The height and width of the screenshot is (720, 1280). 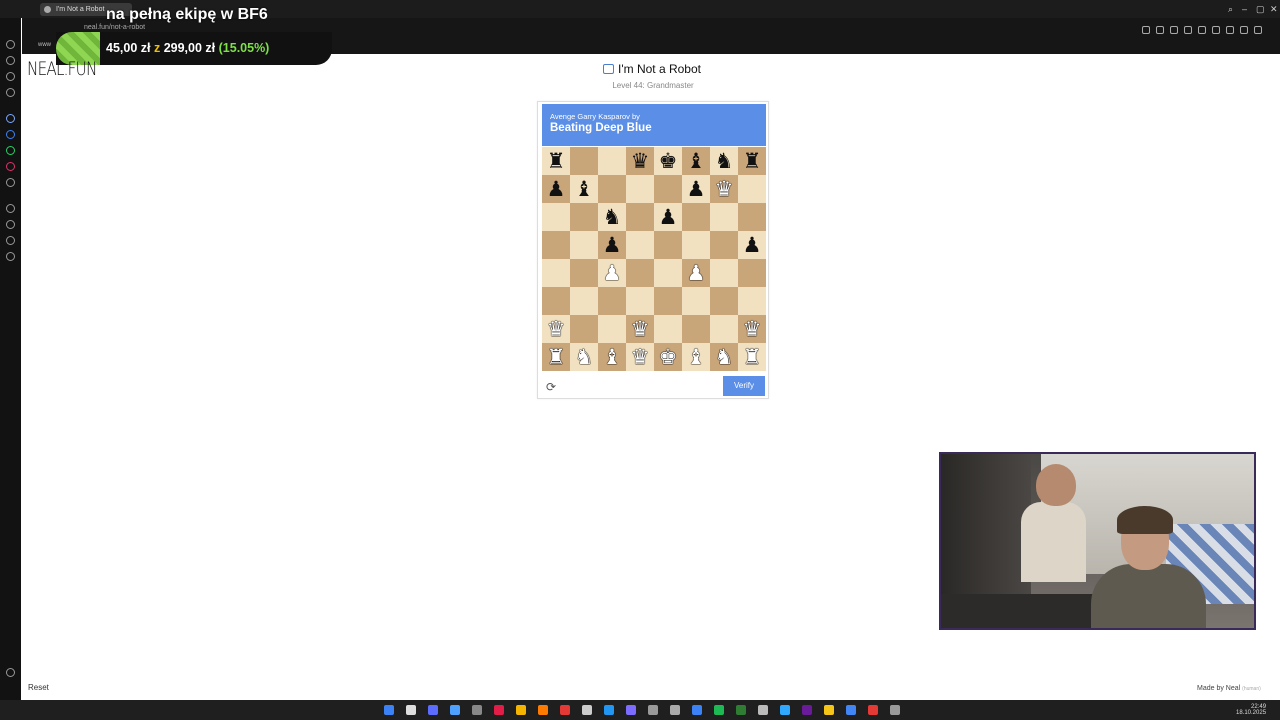 What do you see at coordinates (1202, 30) in the screenshot?
I see `play-icon` at bounding box center [1202, 30].